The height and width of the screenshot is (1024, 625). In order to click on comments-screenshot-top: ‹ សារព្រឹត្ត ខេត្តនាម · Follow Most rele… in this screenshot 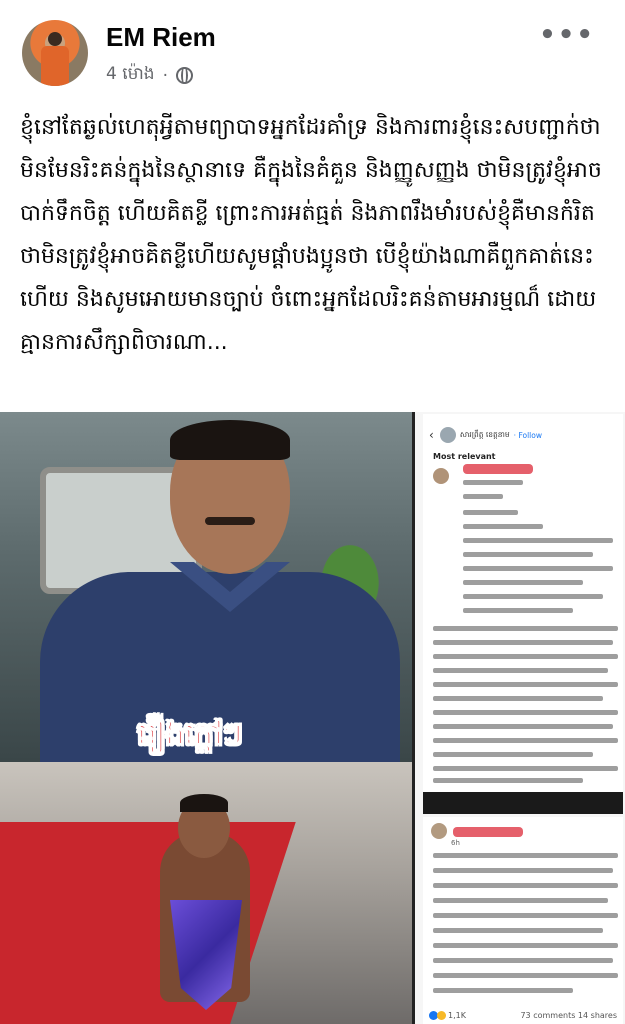, I will do `click(523, 614)`.